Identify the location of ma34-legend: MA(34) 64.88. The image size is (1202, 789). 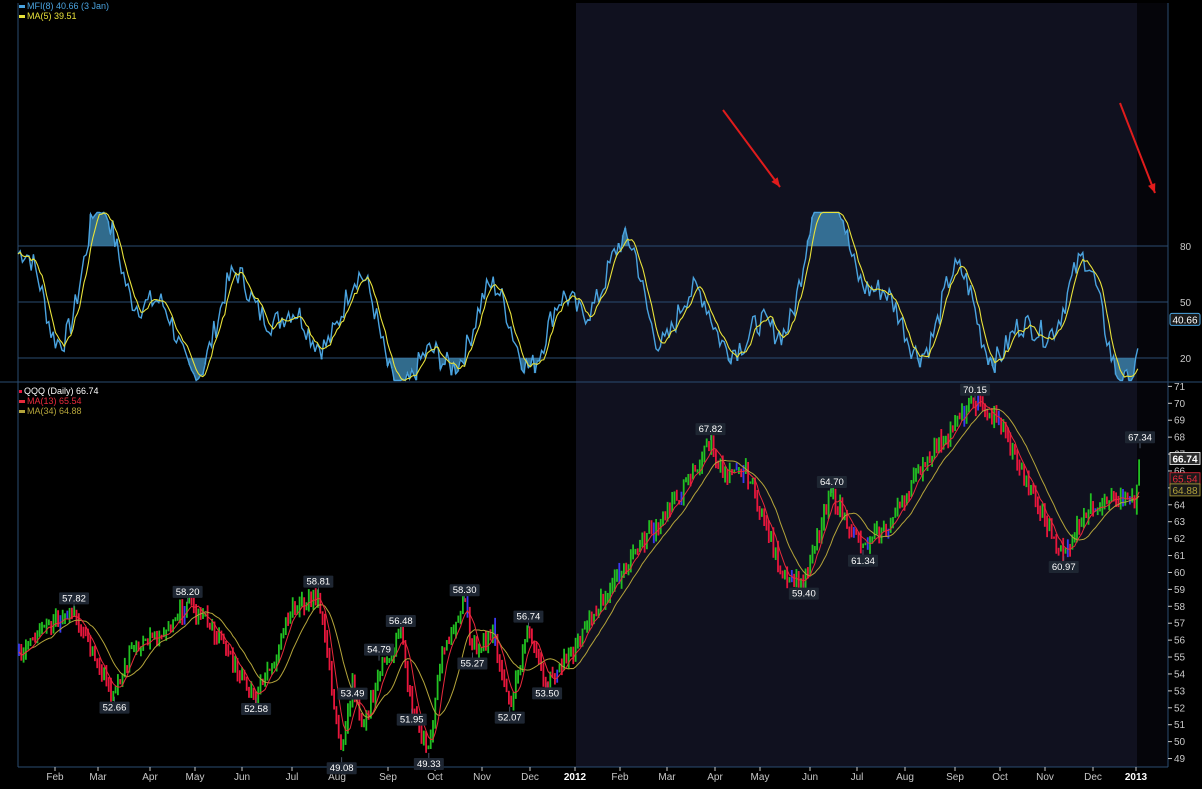
(50, 411).